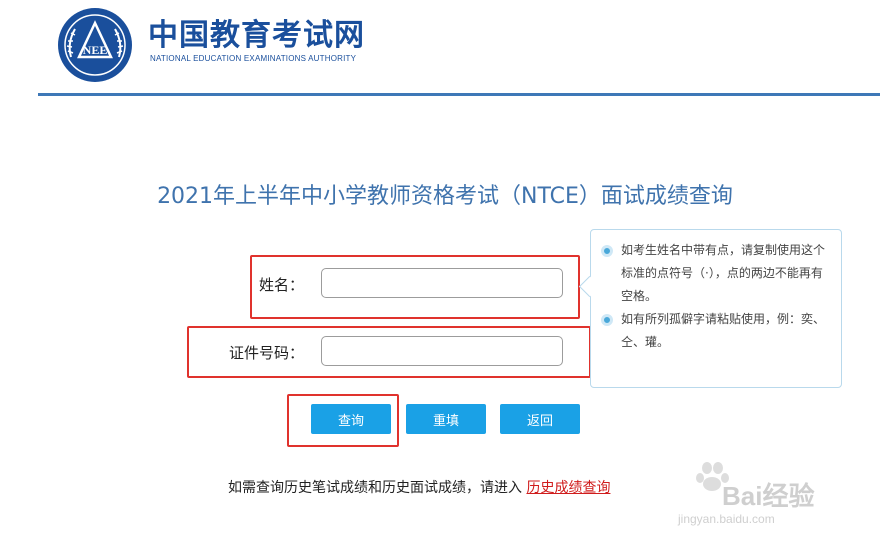 The height and width of the screenshot is (548, 880). I want to click on id-number-input, so click(442, 351).